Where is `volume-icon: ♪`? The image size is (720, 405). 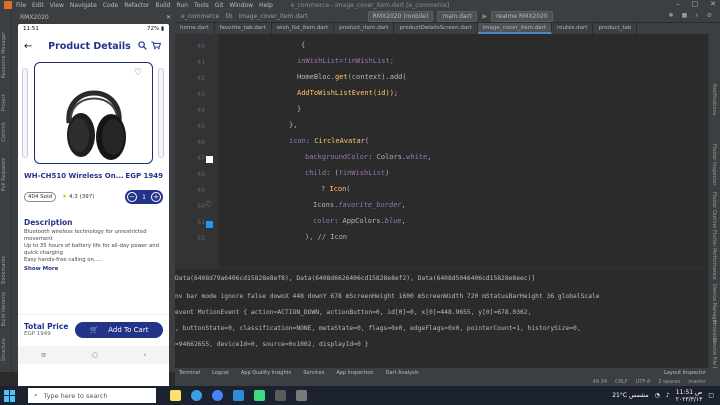 volume-icon: ♪ is located at coordinates (668, 395).